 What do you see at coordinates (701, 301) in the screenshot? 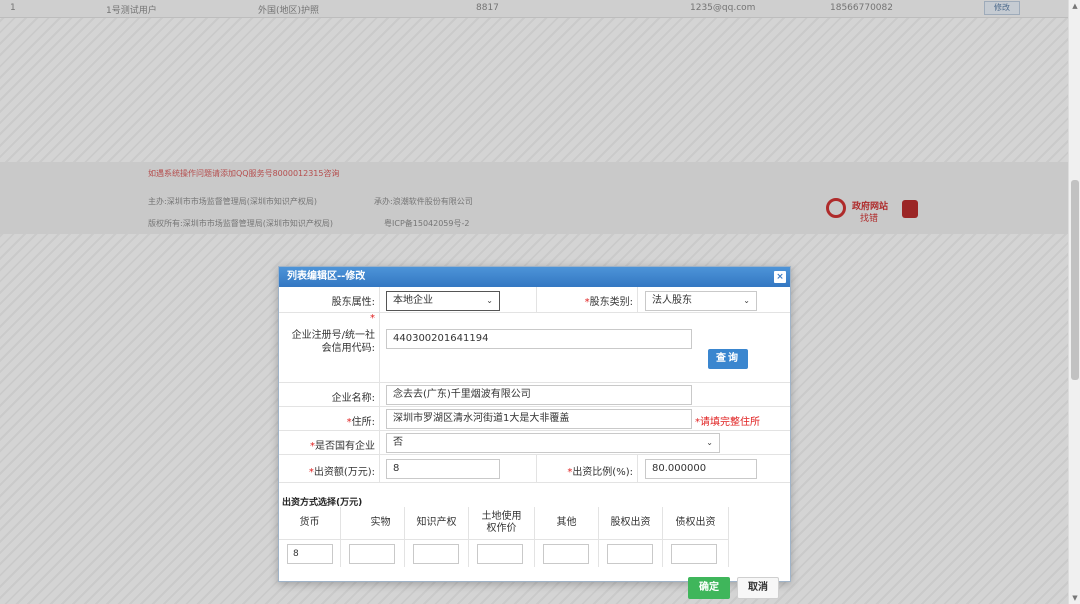
I see `shareholder-type-select: 法人股东 ⌄` at bounding box center [701, 301].